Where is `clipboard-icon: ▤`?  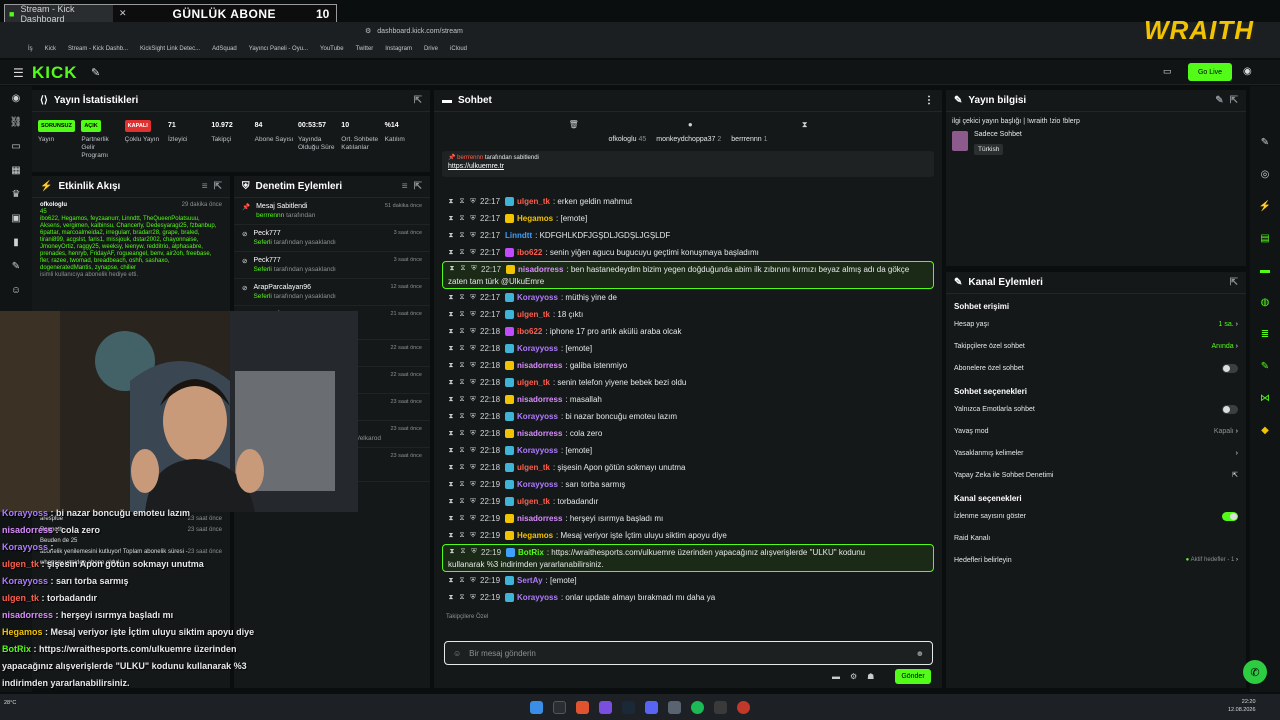 clipboard-icon: ▤ is located at coordinates (1265, 238).